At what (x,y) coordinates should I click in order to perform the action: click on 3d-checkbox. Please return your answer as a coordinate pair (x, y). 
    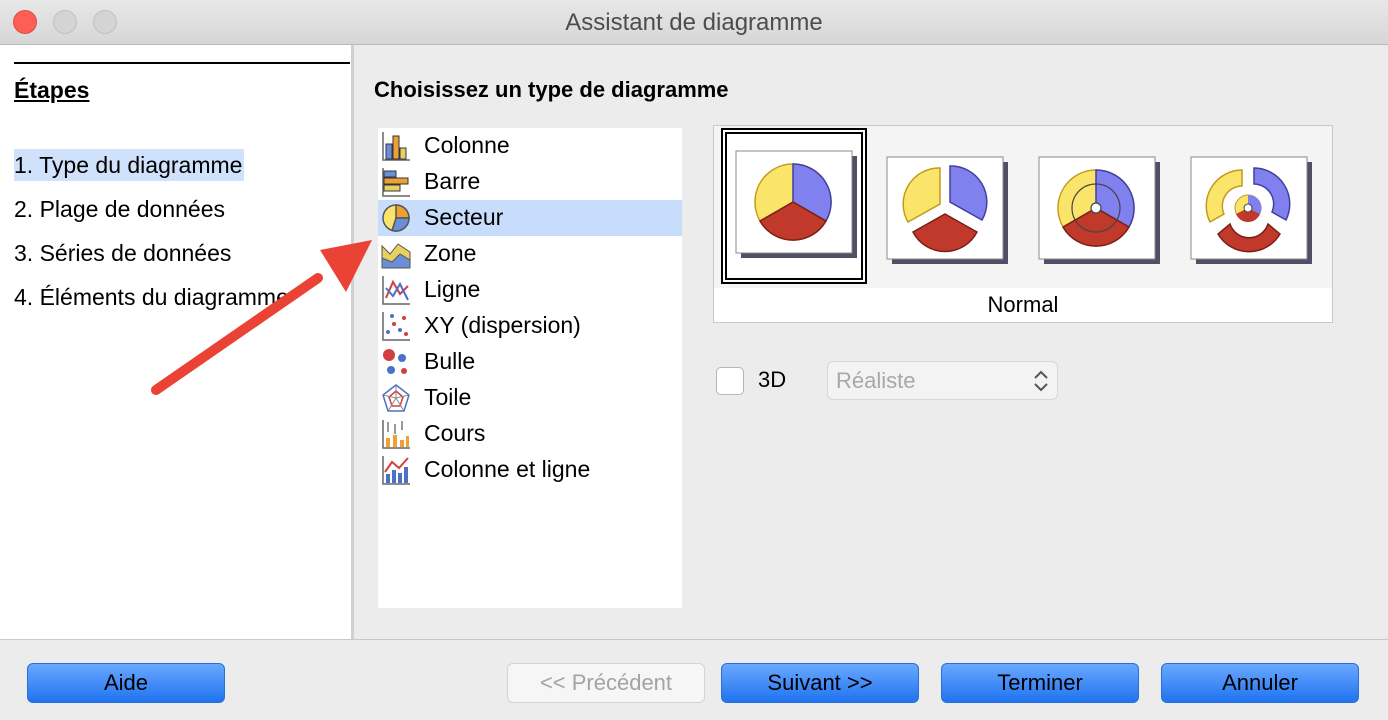
    Looking at the image, I should click on (730, 381).